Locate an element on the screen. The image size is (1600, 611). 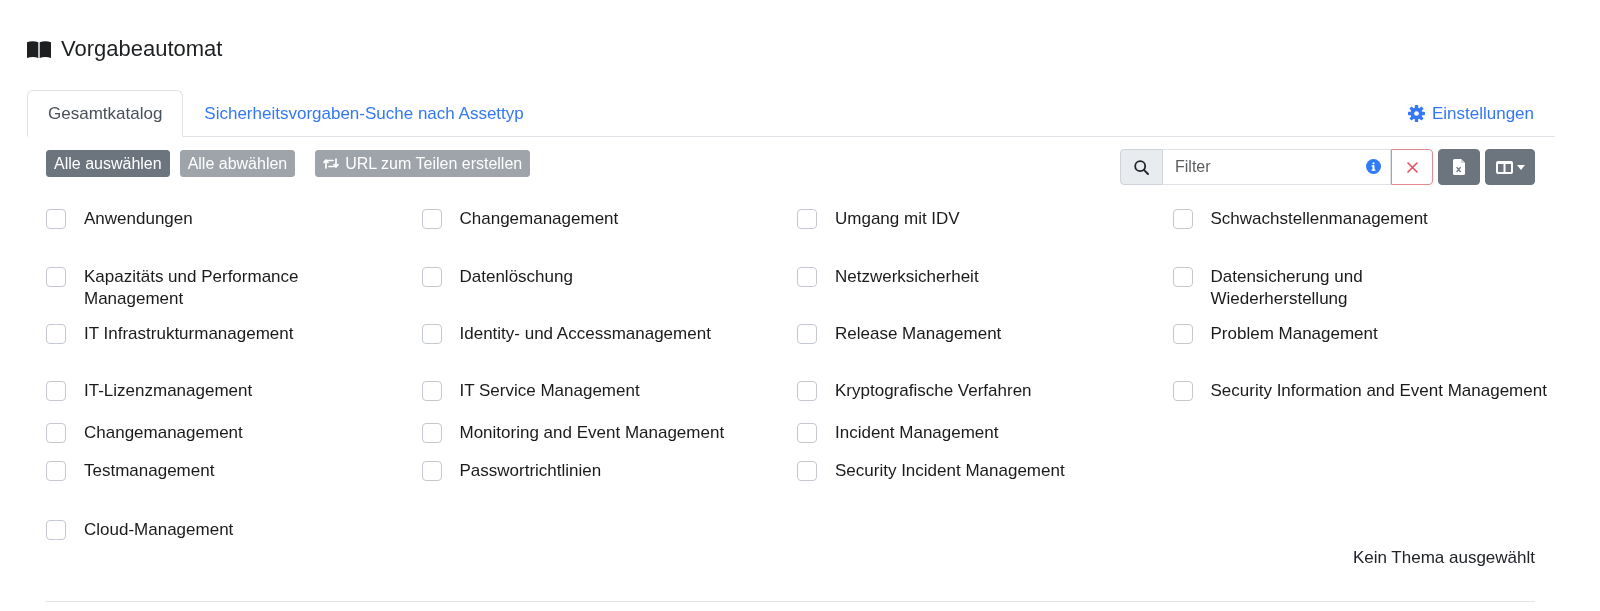
file-icon is located at coordinates (1459, 167).